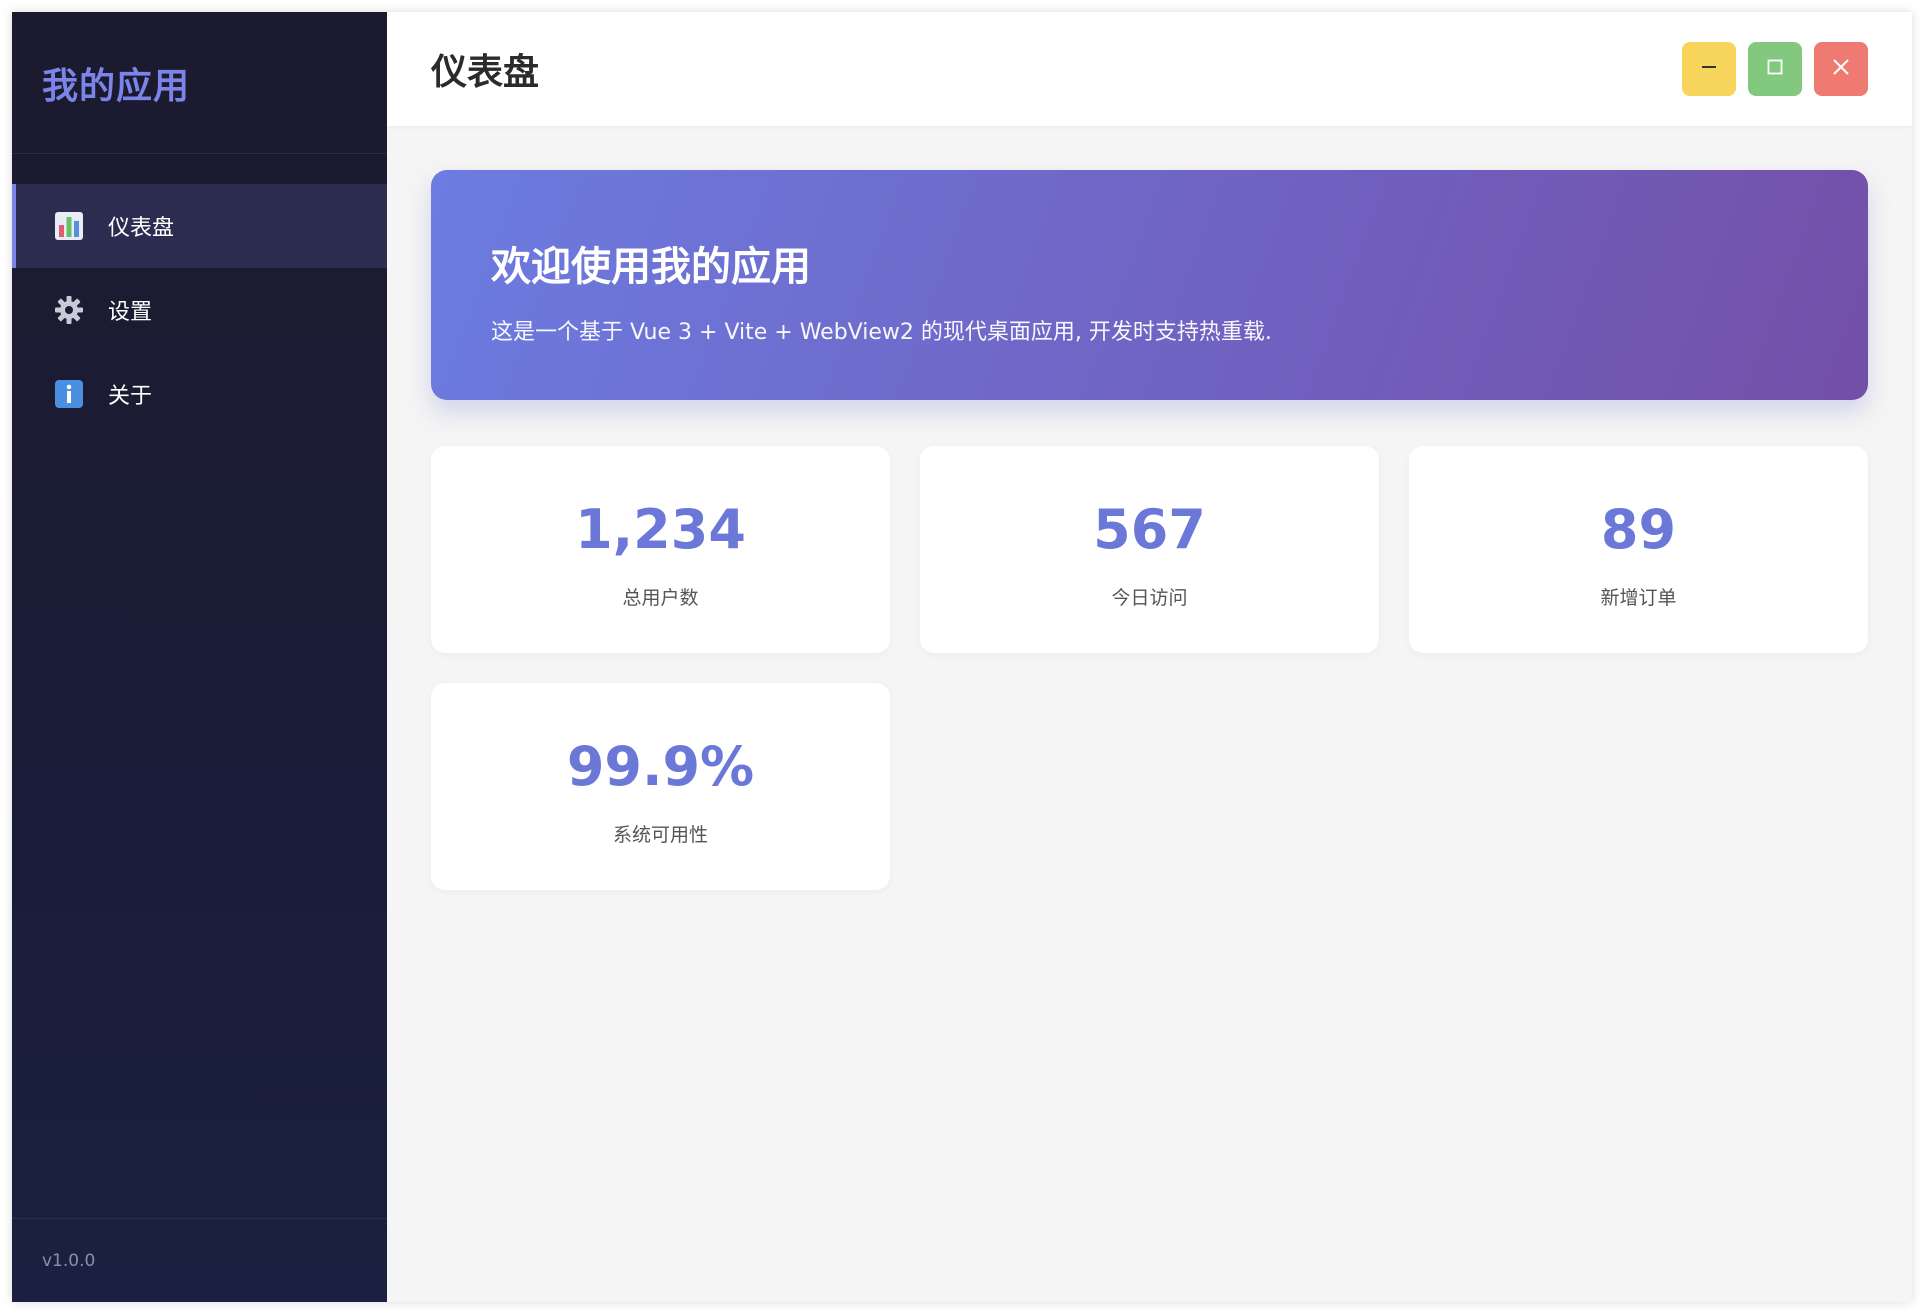 The width and height of the screenshot is (1924, 1313). I want to click on header: 仪表盘, so click(1149, 69).